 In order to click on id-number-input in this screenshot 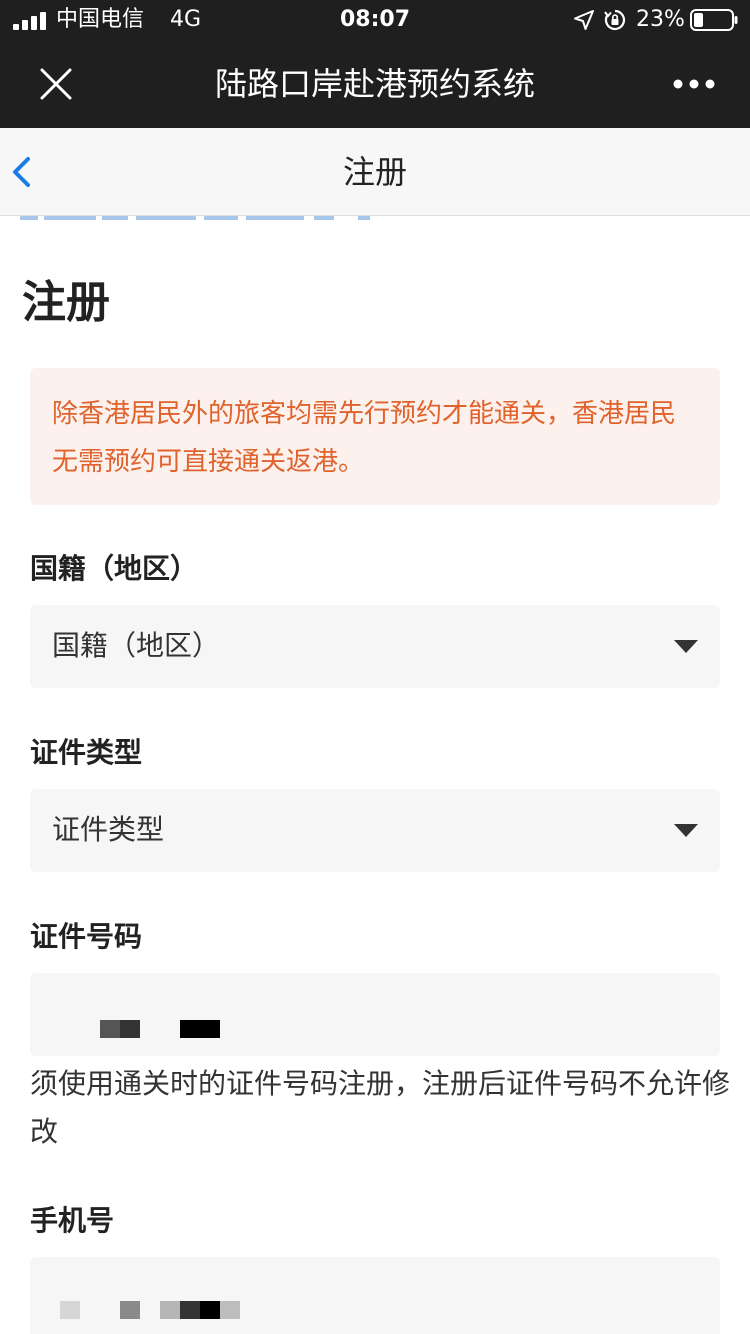, I will do `click(375, 1014)`.